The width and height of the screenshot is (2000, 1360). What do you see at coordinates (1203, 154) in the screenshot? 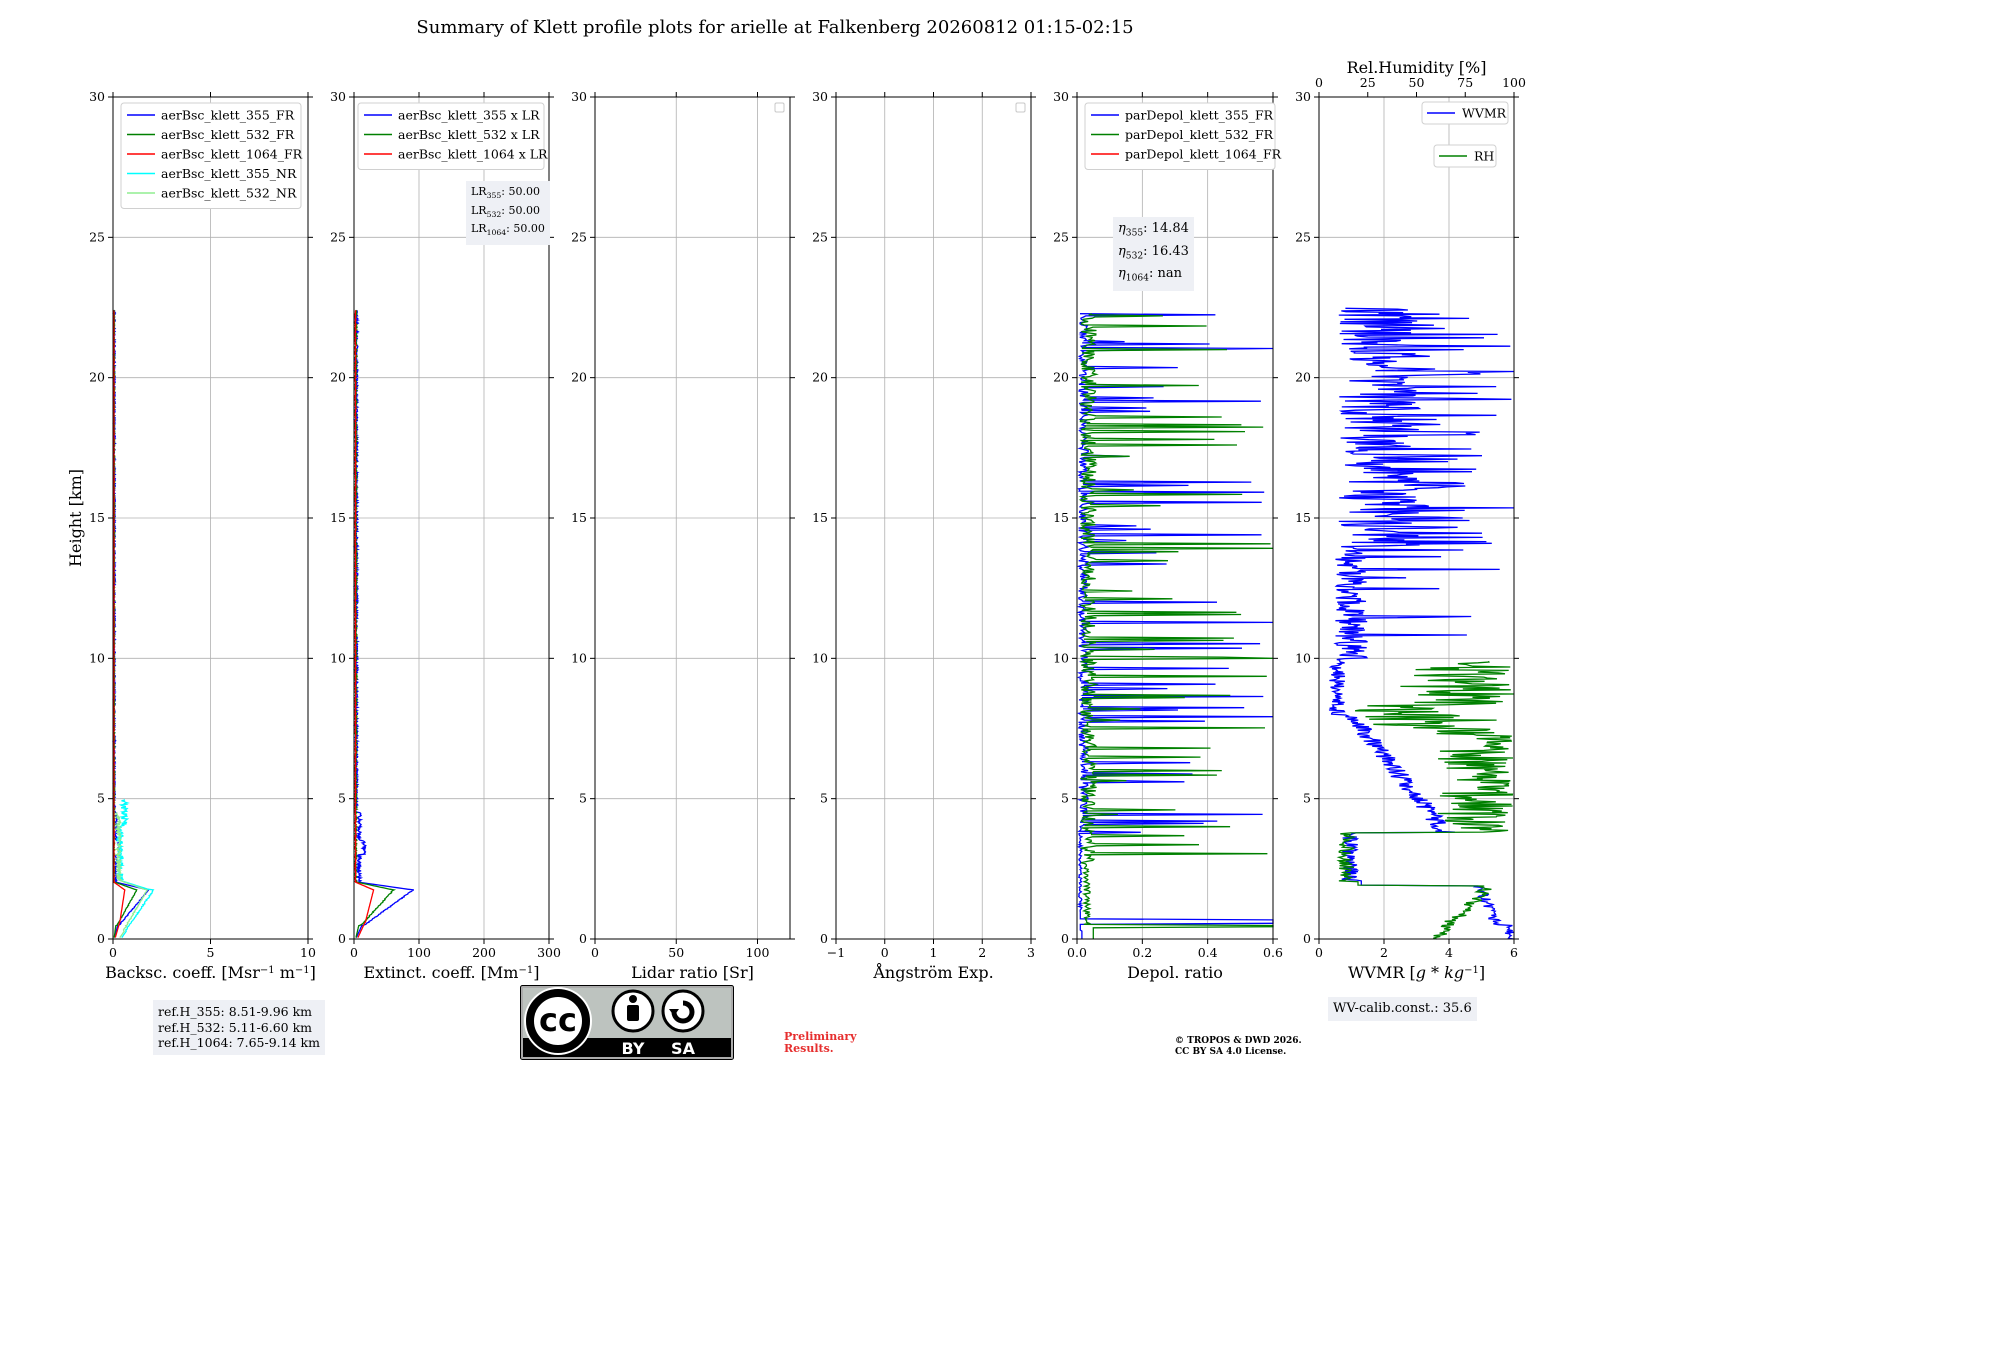
I see `legend-label: parDepol_klett_1064_FR` at bounding box center [1203, 154].